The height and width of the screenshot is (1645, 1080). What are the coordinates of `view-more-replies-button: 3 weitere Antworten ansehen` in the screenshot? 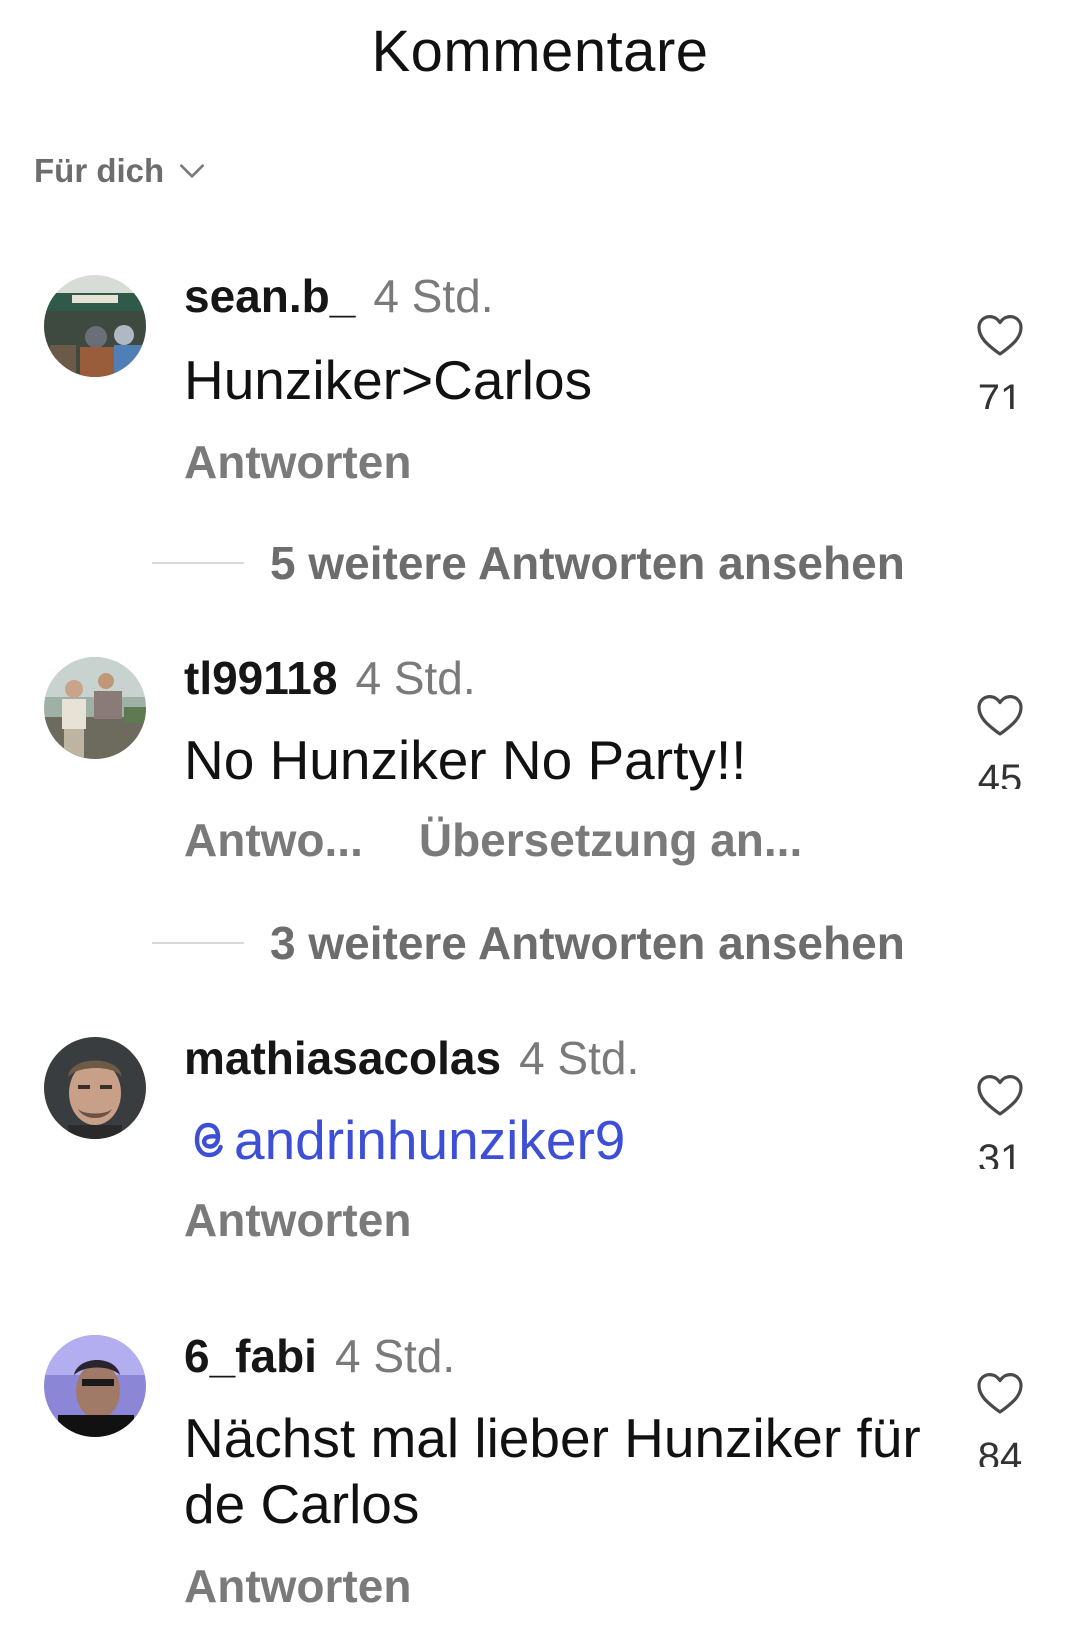 It's located at (528, 943).